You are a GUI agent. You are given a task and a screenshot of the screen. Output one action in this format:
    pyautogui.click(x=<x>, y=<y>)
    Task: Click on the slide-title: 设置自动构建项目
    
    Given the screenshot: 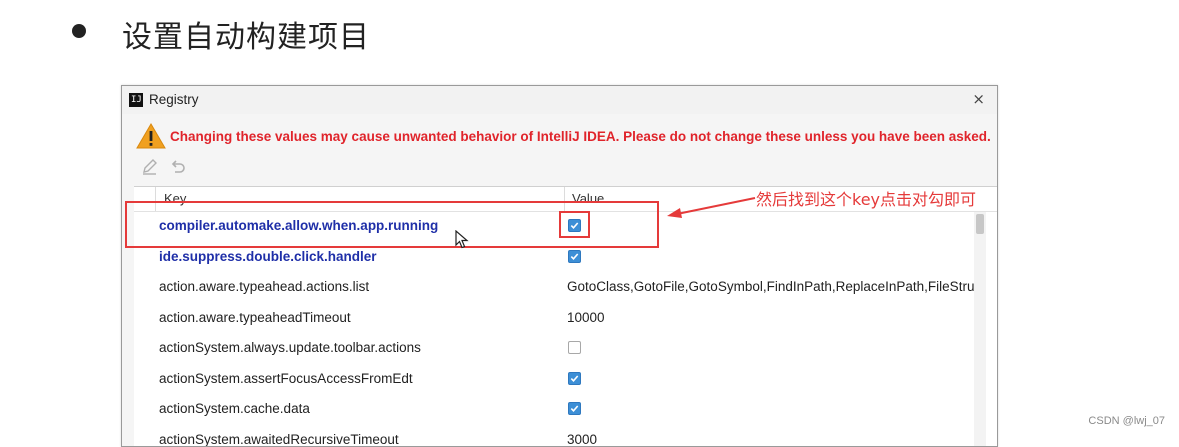 What is the action you would take?
    pyautogui.click(x=246, y=34)
    